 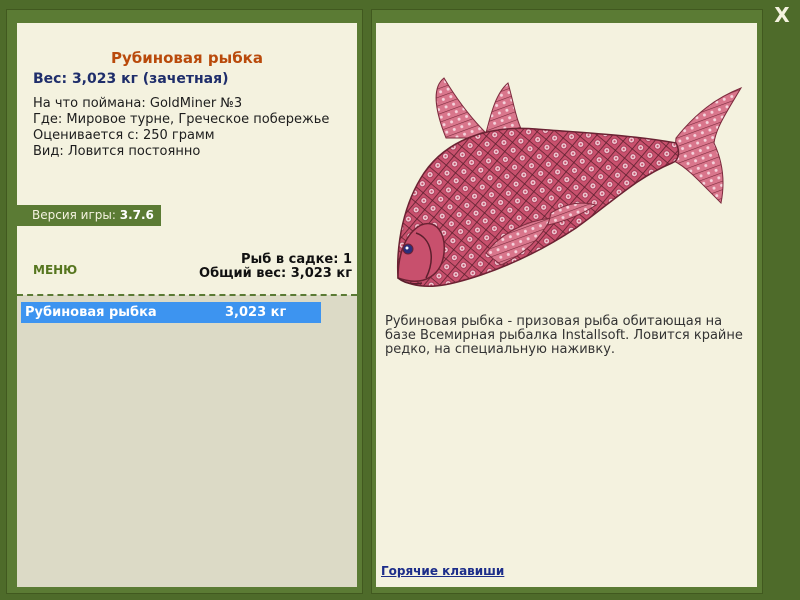 I want to click on catch-item-weight: 3,023 кг, so click(x=256, y=312).